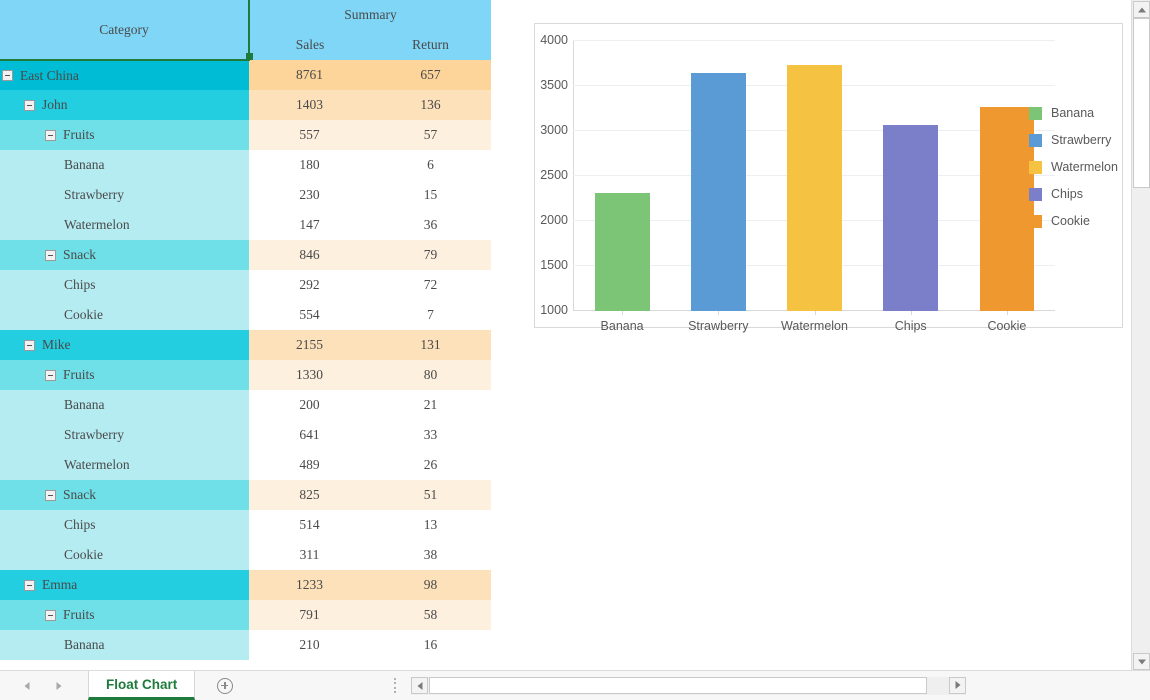  I want to click on scroll-right-button, so click(958, 685).